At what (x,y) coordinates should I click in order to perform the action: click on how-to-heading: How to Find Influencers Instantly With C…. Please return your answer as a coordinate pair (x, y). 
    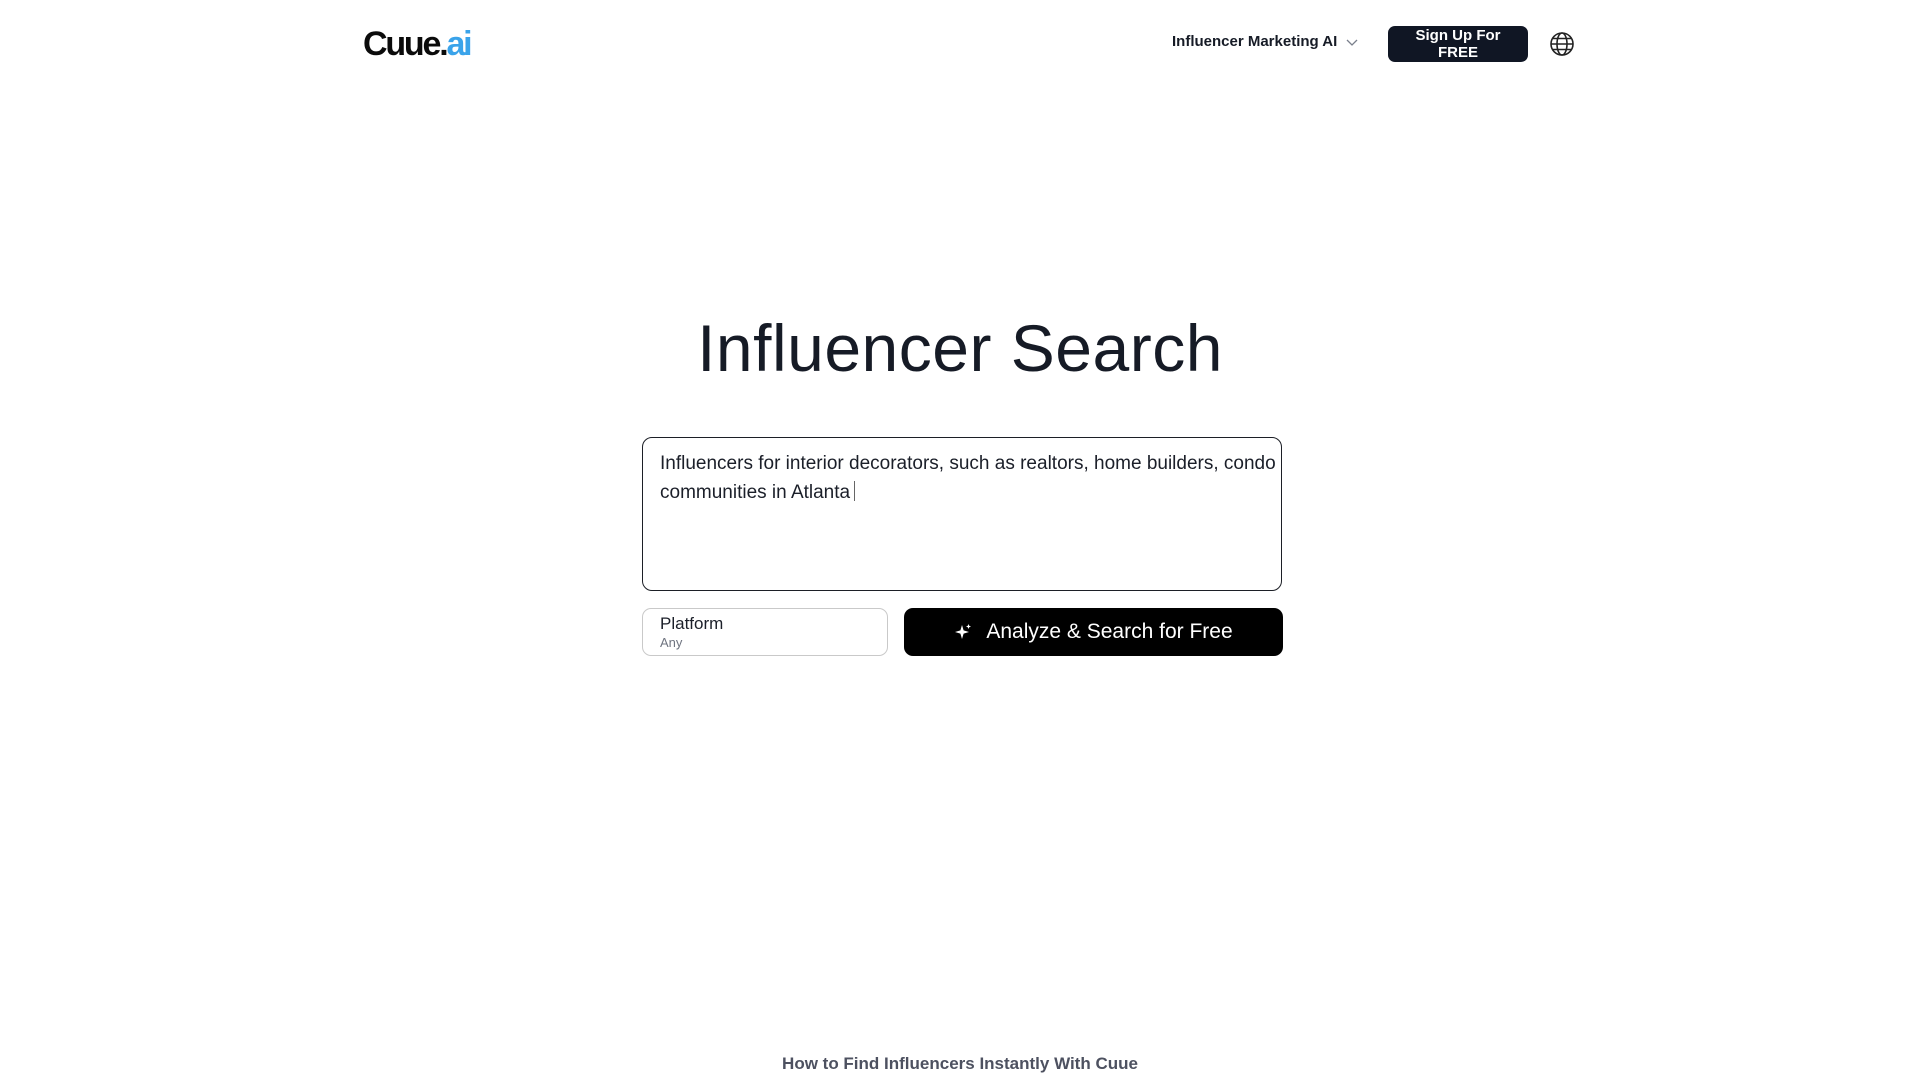
    Looking at the image, I should click on (960, 1063).